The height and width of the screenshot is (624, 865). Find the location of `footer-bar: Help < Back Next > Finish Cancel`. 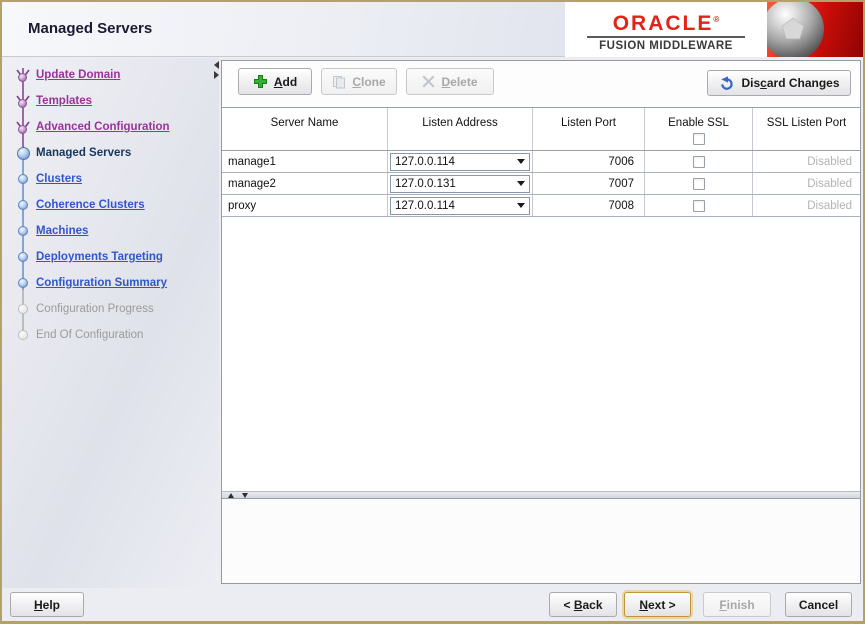

footer-bar: Help < Back Next > Finish Cancel is located at coordinates (432, 604).